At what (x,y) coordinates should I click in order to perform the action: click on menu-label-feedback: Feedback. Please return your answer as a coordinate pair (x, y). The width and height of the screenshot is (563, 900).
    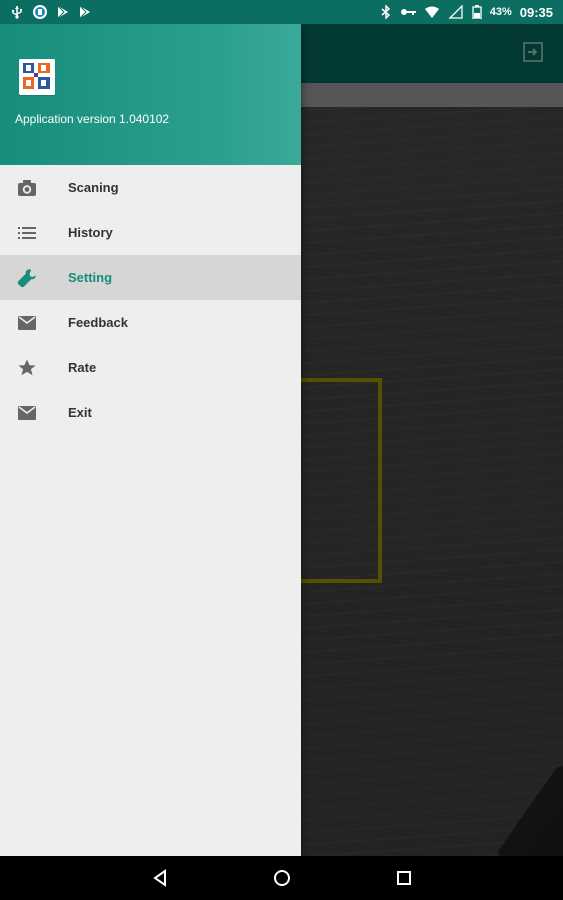
    Looking at the image, I should click on (98, 322).